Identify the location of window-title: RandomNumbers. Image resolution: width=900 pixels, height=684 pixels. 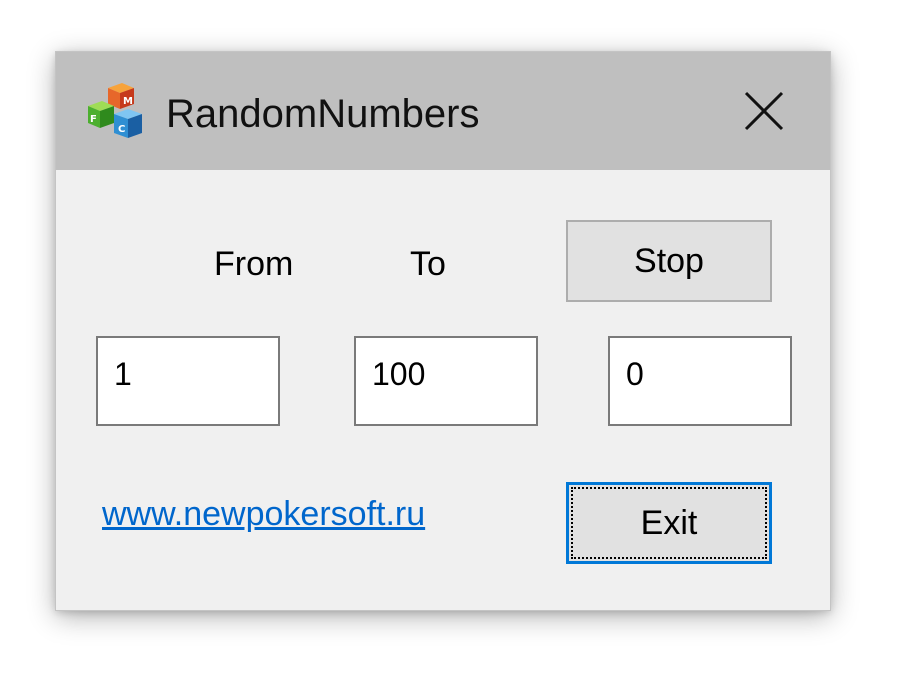
(323, 114).